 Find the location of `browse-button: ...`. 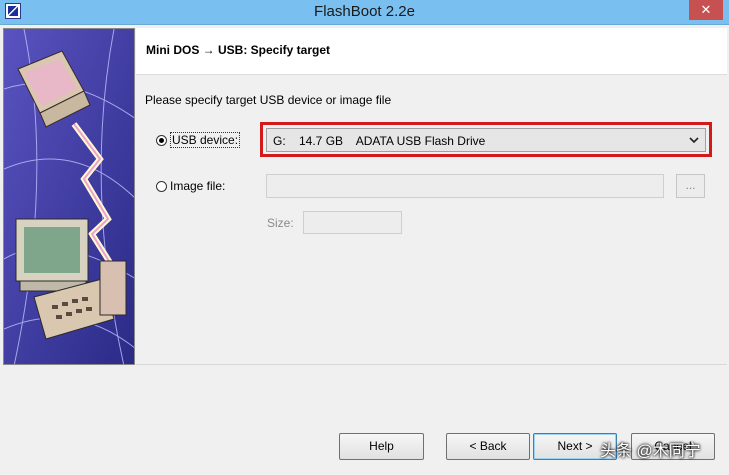

browse-button: ... is located at coordinates (690, 186).